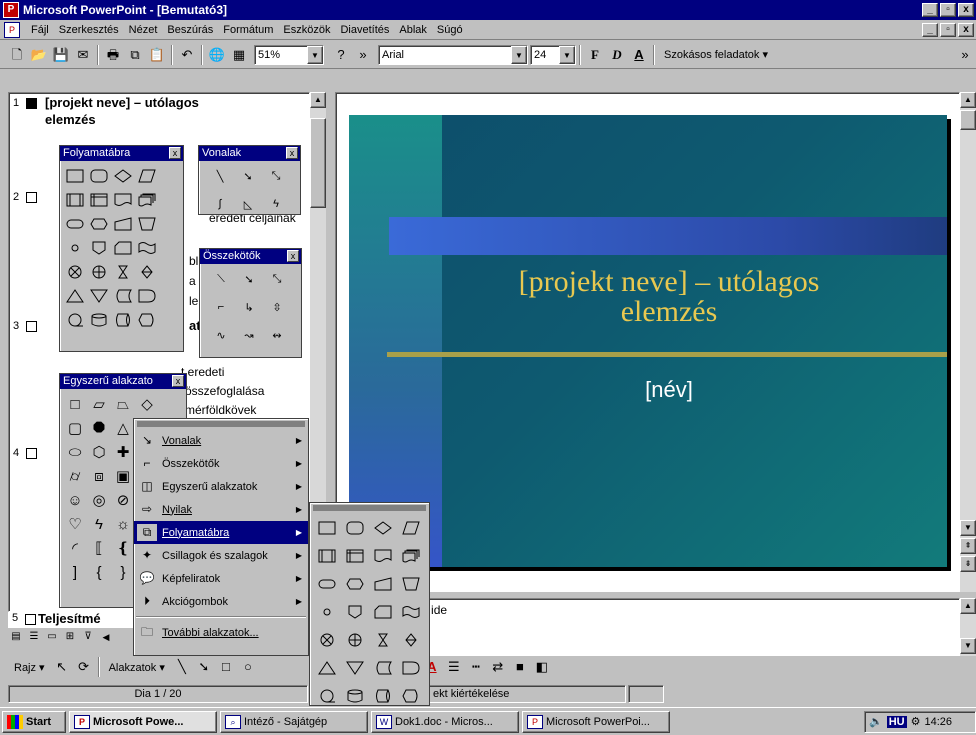 This screenshot has height=735, width=976. Describe the element at coordinates (123, 272) in the screenshot. I see `flow-collate-icon` at that location.